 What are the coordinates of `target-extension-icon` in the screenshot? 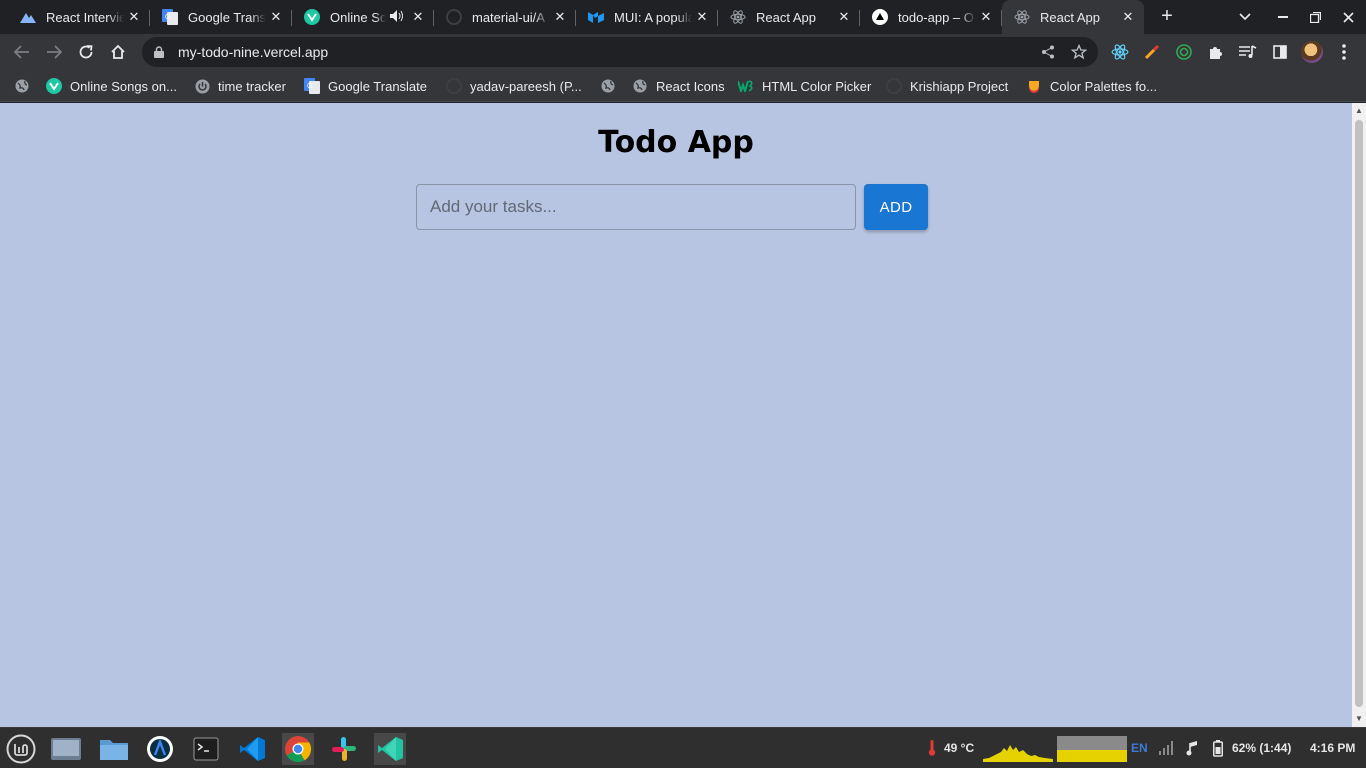 It's located at (1184, 52).